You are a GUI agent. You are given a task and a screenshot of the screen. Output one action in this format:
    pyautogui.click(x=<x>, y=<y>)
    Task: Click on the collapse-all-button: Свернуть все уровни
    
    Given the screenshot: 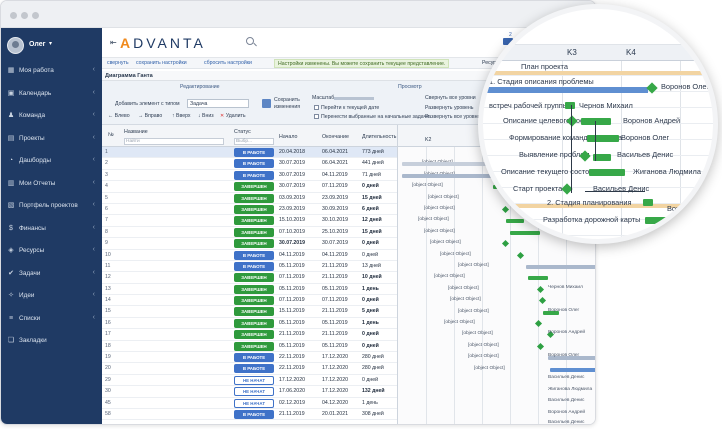 What is the action you would take?
    pyautogui.click(x=450, y=98)
    